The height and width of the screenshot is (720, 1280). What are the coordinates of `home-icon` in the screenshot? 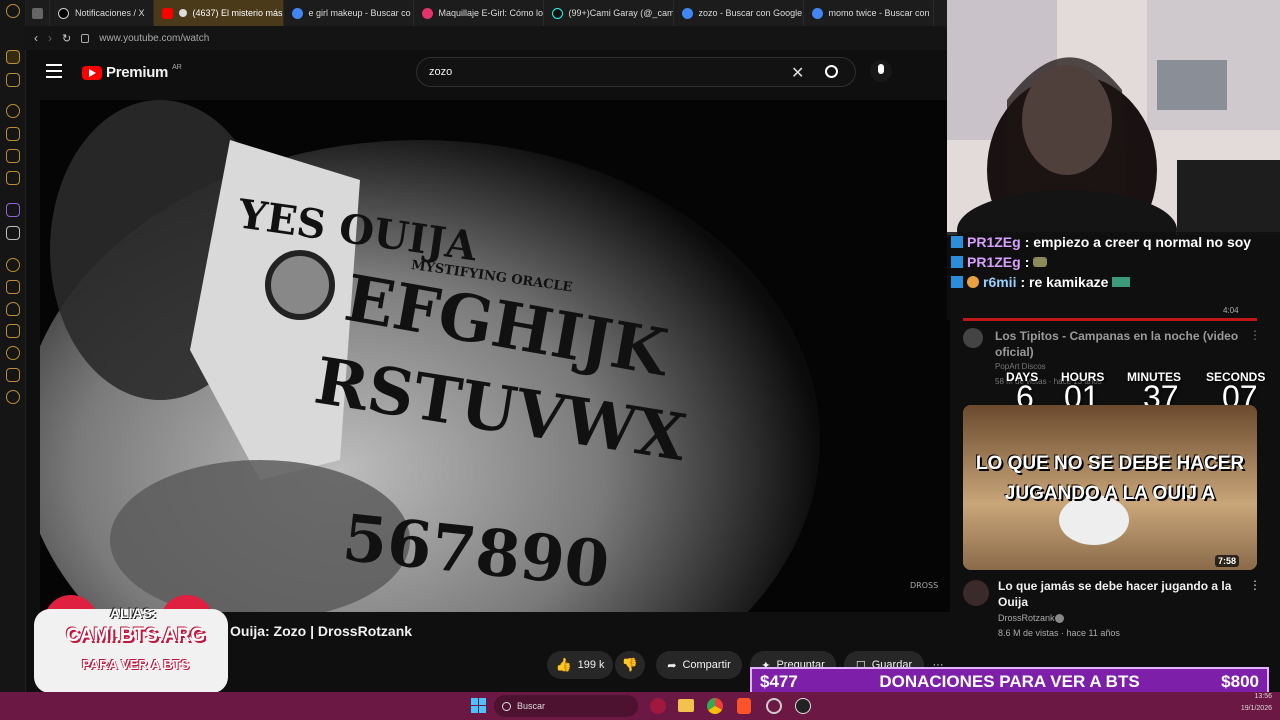 It's located at (13, 57).